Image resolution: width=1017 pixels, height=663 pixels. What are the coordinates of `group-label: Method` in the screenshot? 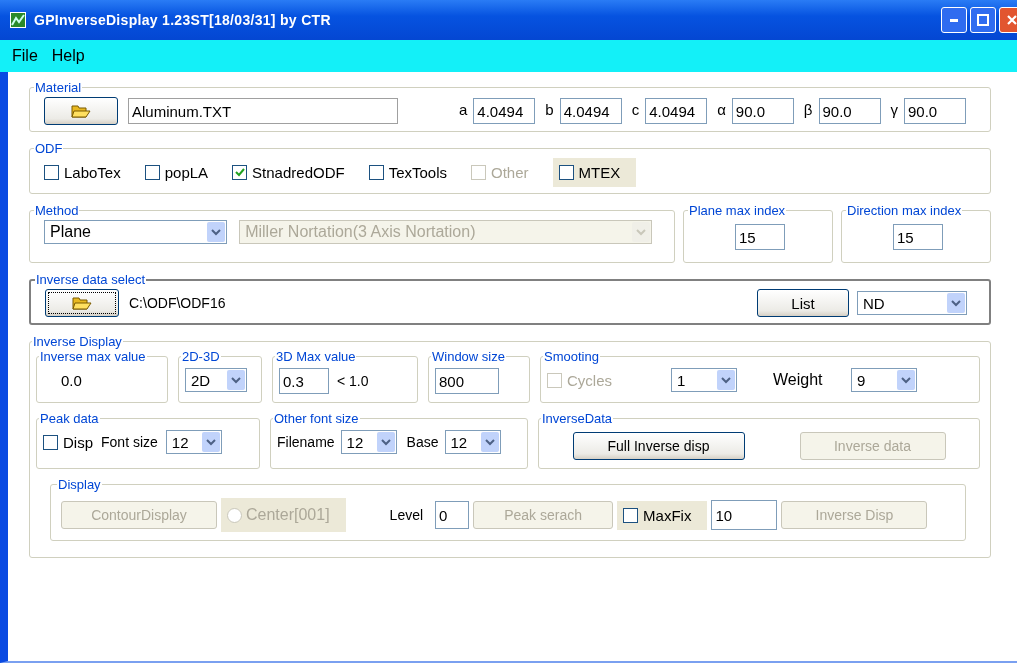 It's located at (57, 210).